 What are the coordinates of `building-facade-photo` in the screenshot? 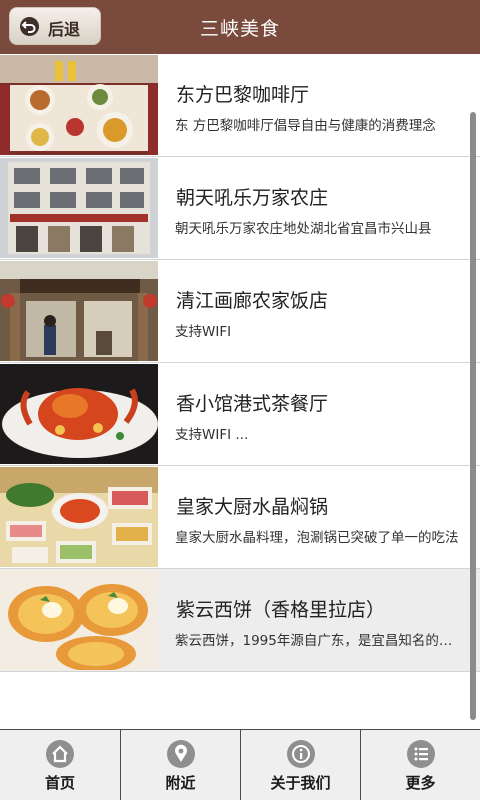 It's located at (79, 208).